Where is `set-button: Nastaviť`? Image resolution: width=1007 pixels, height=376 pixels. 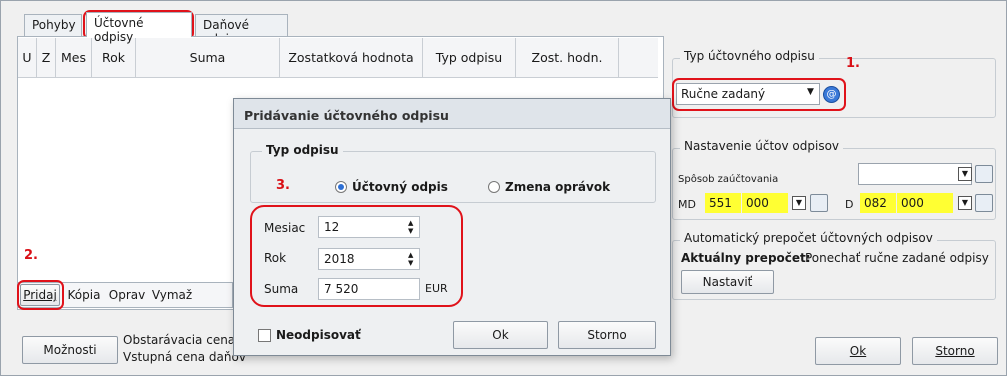
set-button: Nastaviť is located at coordinates (727, 282).